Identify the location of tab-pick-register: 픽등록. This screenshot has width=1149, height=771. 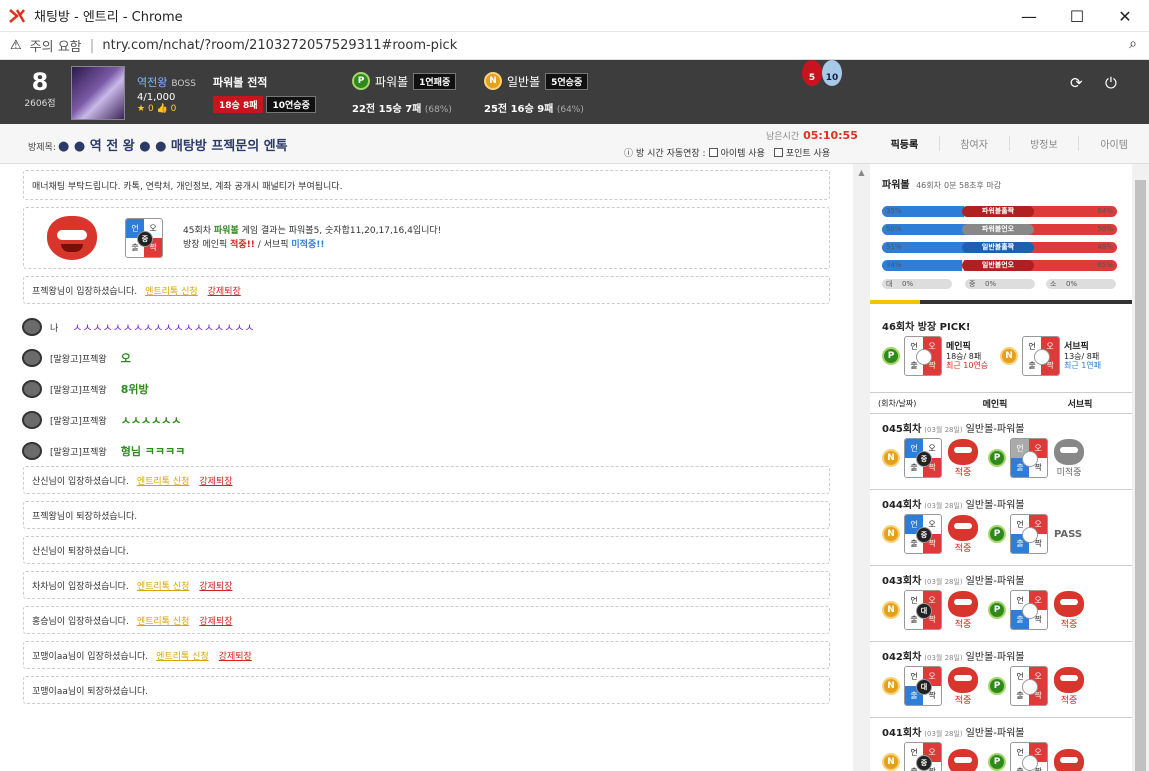
(905, 143).